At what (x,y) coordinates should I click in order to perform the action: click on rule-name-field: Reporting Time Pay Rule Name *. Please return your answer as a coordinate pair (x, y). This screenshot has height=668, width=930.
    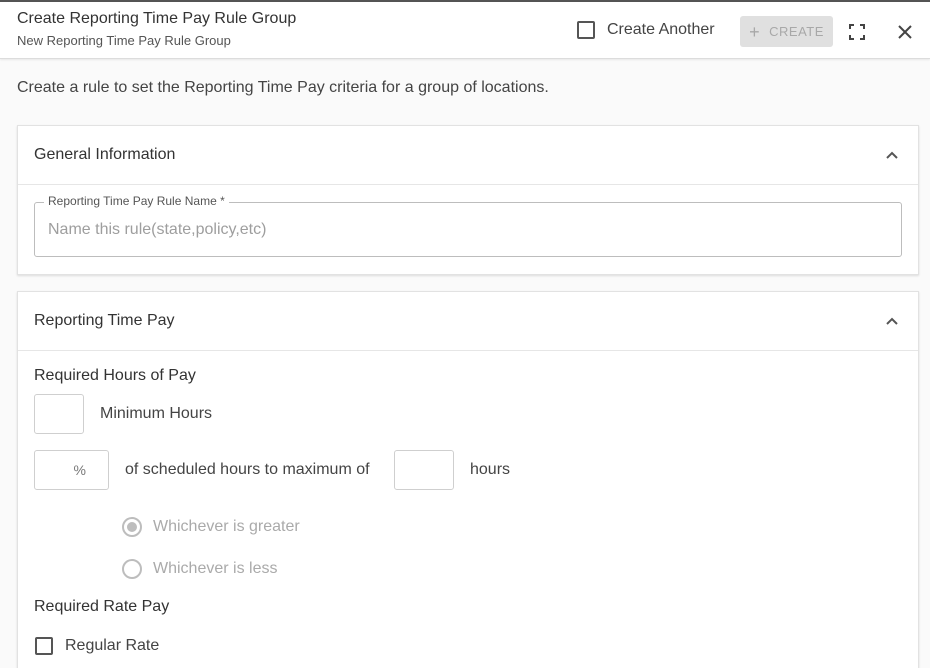
    Looking at the image, I should click on (468, 225).